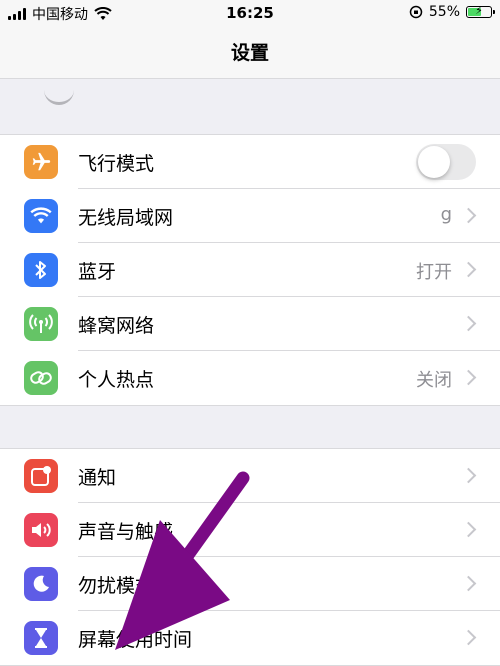 Image resolution: width=500 pixels, height=666 pixels. What do you see at coordinates (250, 638) in the screenshot?
I see `row-screen-time: 屏幕使用时间` at bounding box center [250, 638].